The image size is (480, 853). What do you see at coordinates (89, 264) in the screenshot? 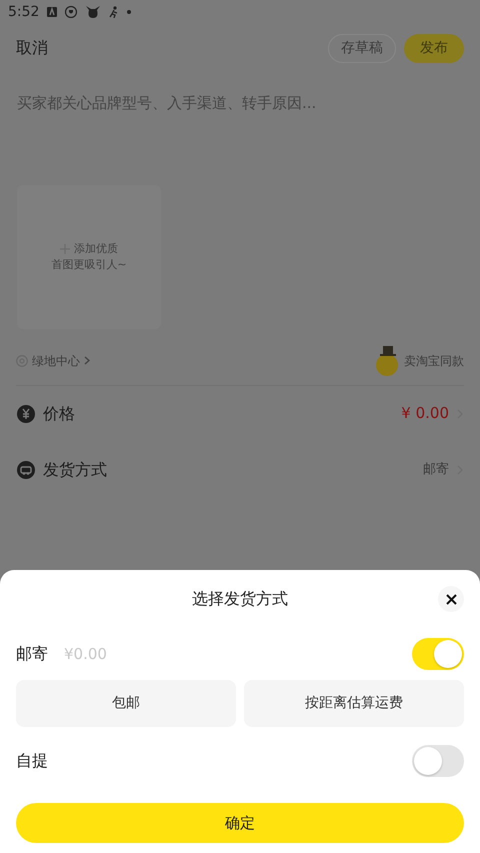
I see `upload-hint: 首图更吸引人~` at bounding box center [89, 264].